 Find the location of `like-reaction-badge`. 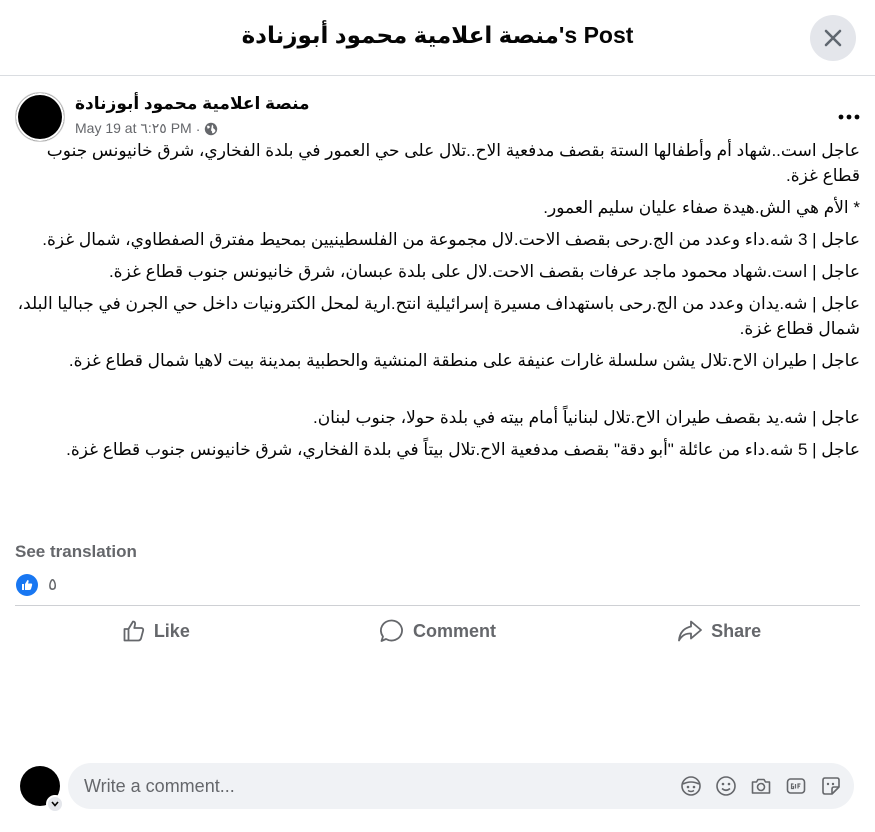

like-reaction-badge is located at coordinates (27, 585).